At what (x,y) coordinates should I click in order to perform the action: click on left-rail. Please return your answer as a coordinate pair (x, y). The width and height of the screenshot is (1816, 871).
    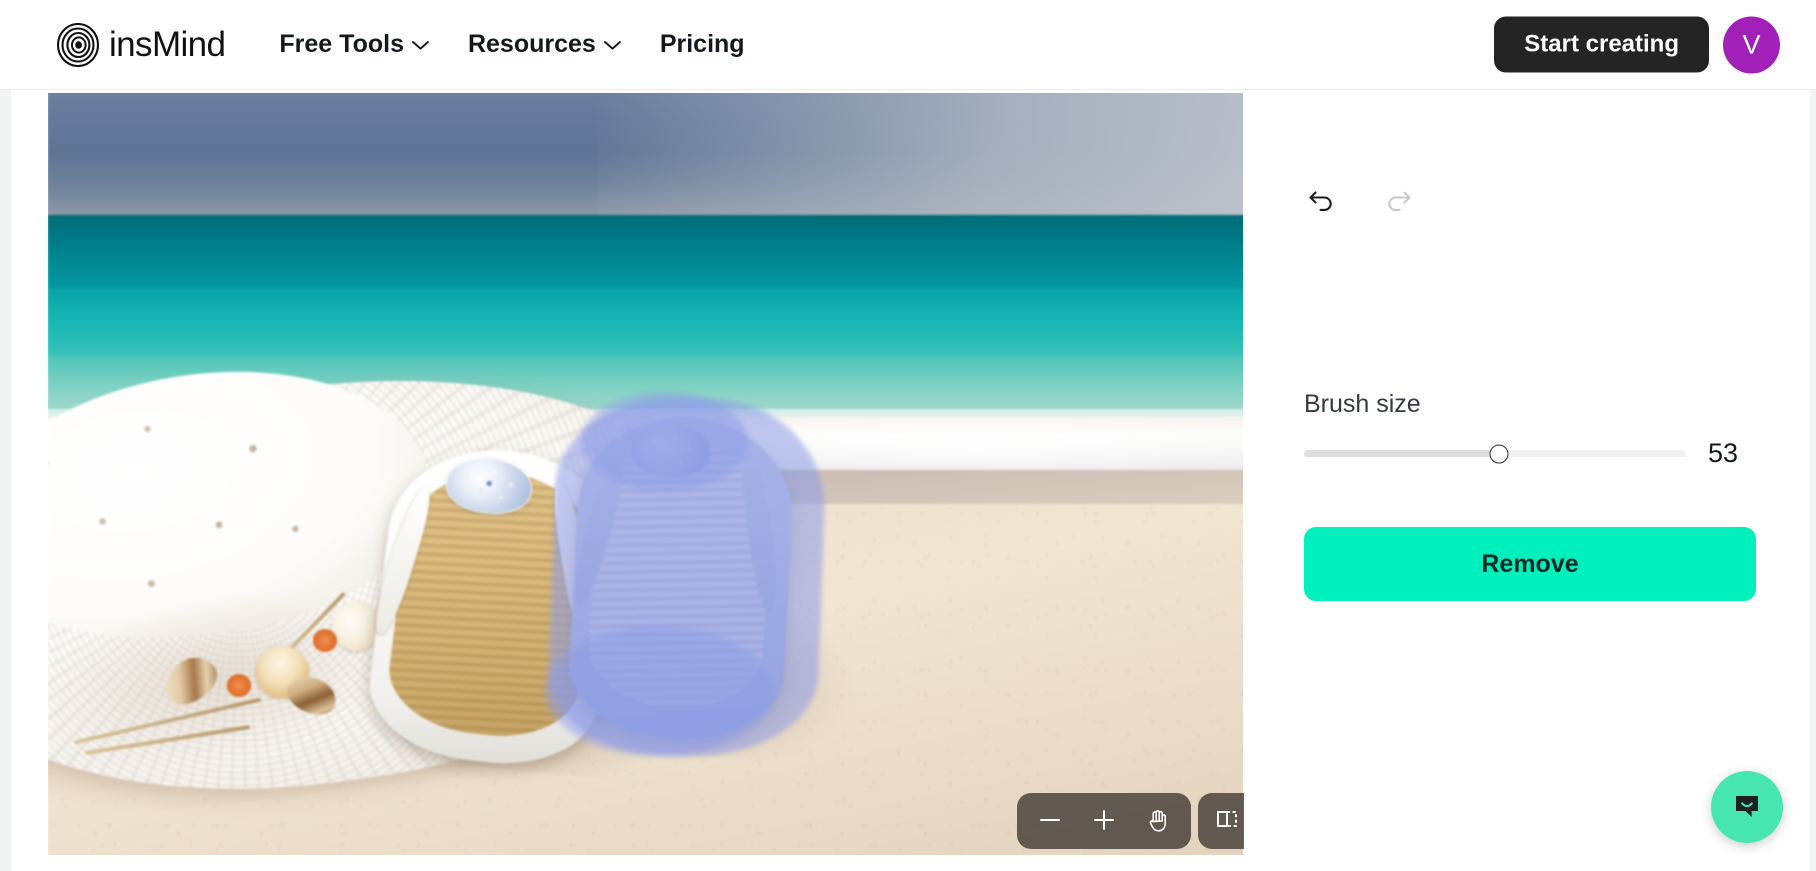
    Looking at the image, I should click on (5, 480).